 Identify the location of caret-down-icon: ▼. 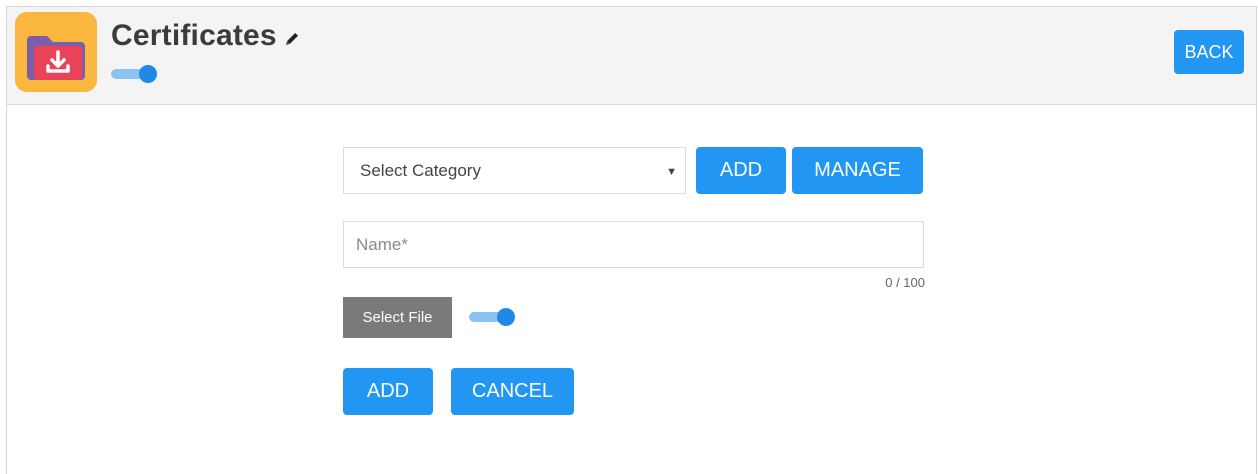
(671, 172).